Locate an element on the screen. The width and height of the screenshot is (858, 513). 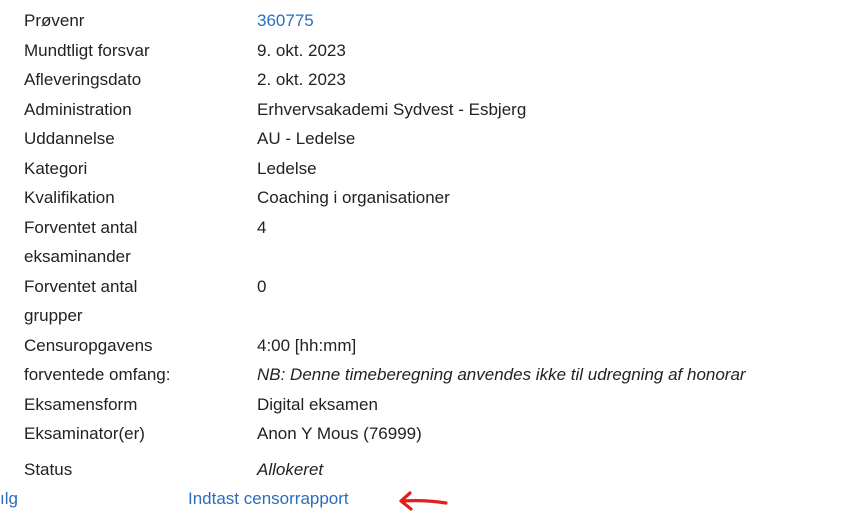
detail-value: Erhvervsakademi Sydvest - Esbjerg is located at coordinates (392, 109).